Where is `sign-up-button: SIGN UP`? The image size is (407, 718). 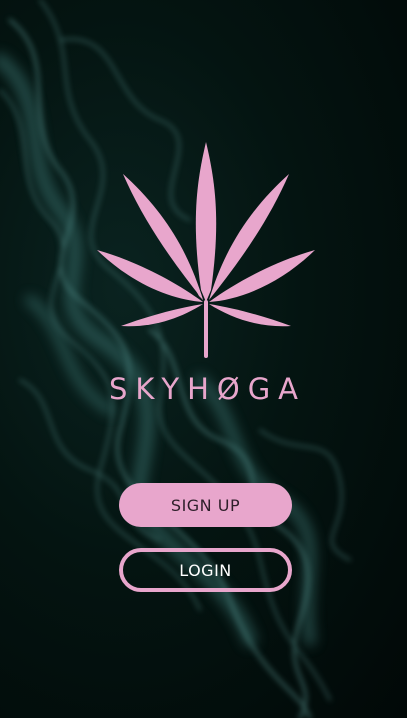
sign-up-button: SIGN UP is located at coordinates (205, 505).